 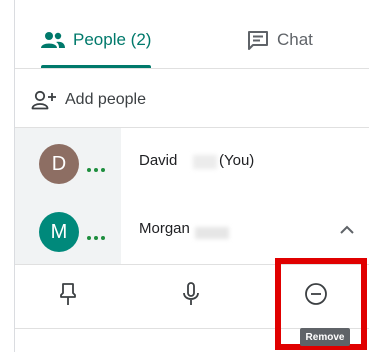 I want to click on pin-button, so click(x=68, y=294).